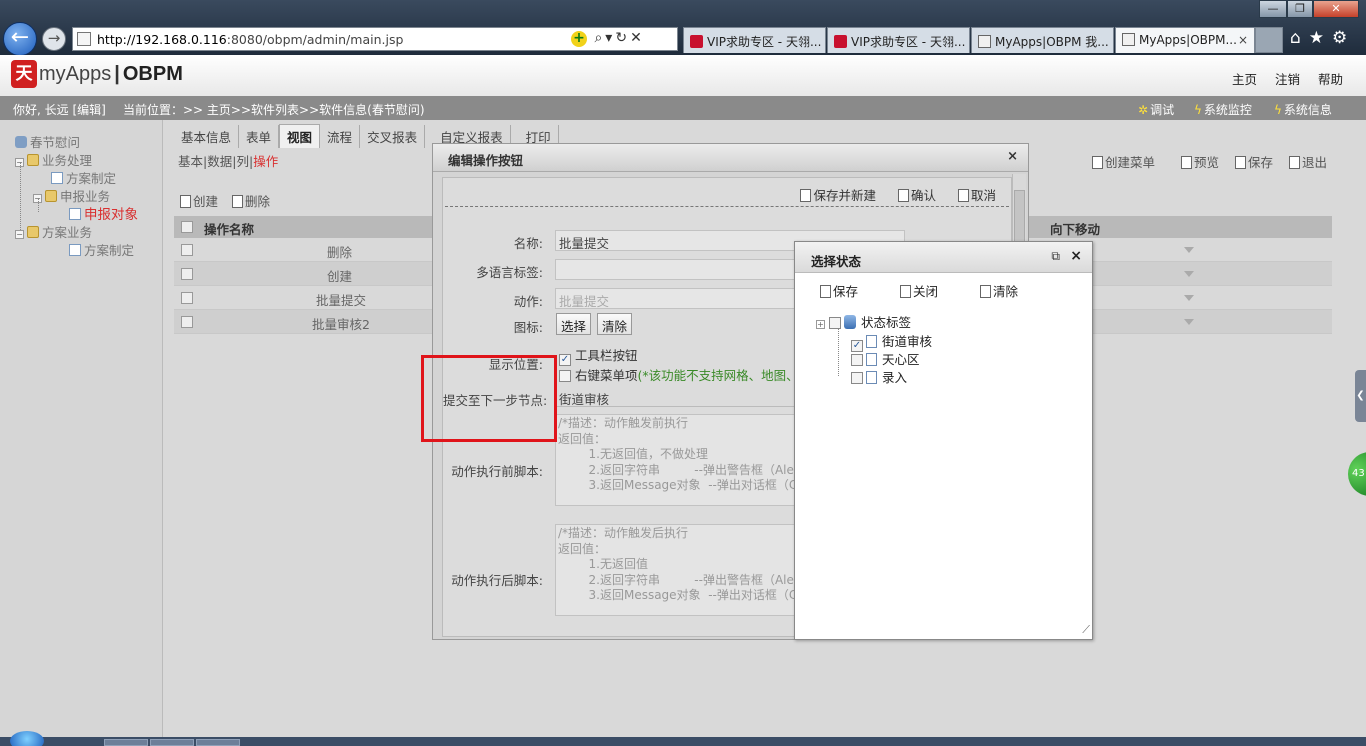  Describe the element at coordinates (1123, 162) in the screenshot. I see `create-menu-button: 创建菜单` at that location.